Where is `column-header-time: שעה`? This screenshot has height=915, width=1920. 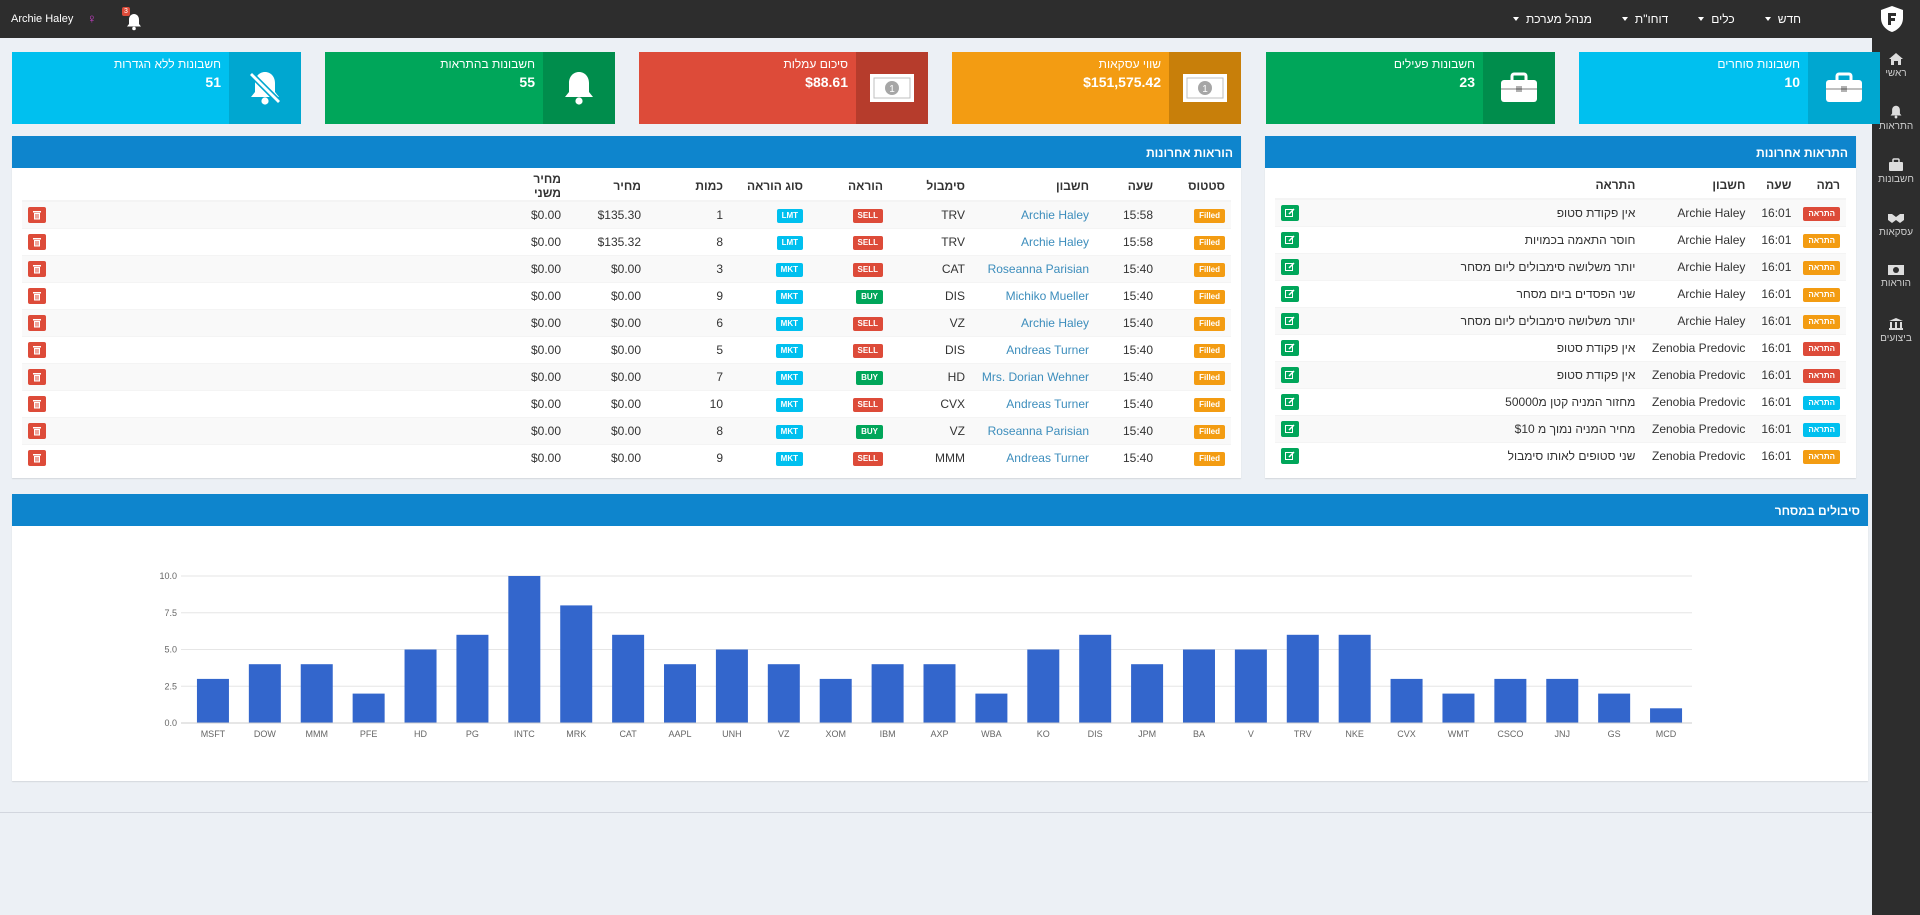 column-header-time: שעה is located at coordinates (1127, 187).